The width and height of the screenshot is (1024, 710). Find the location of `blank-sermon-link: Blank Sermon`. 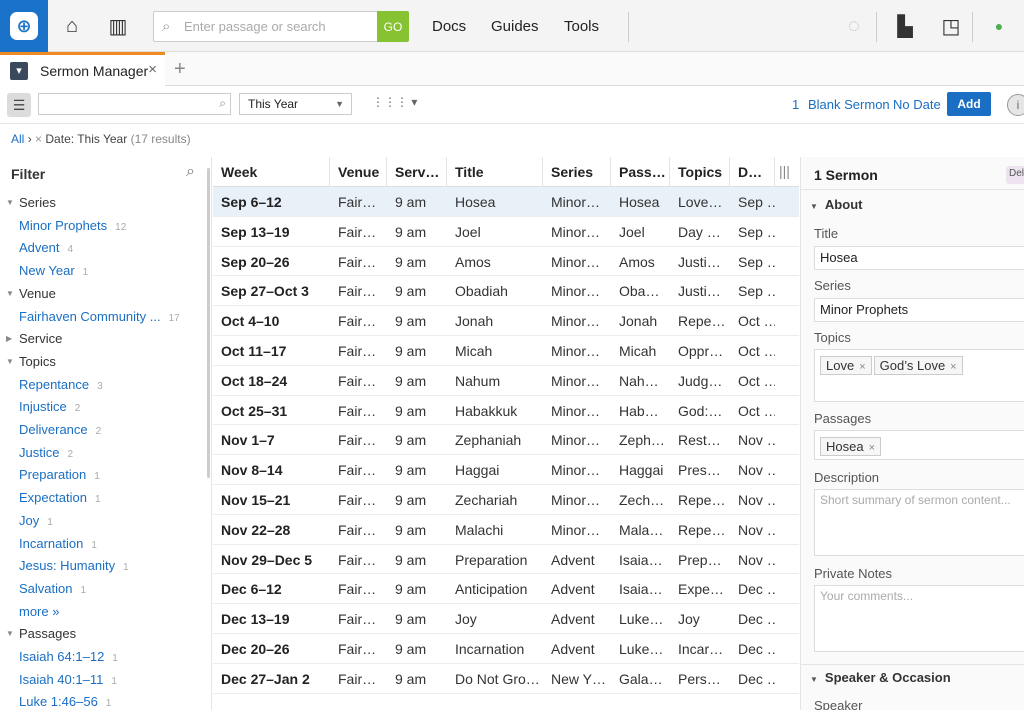

blank-sermon-link: Blank Sermon is located at coordinates (849, 104).